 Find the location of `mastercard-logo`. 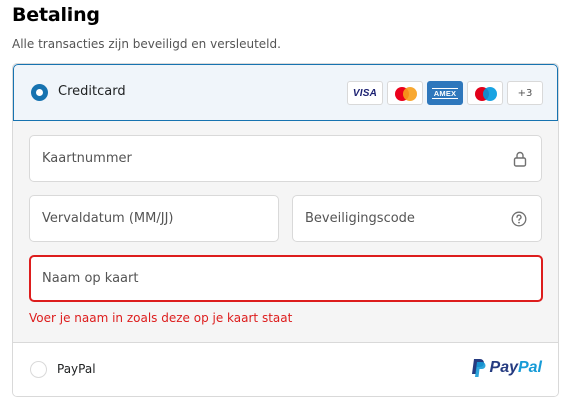

mastercard-logo is located at coordinates (405, 93).